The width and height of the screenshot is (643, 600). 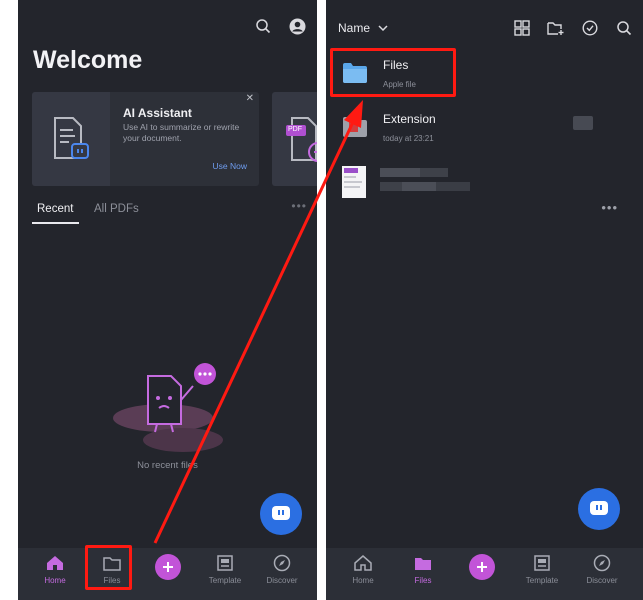 I want to click on account-icon, so click(x=297, y=26).